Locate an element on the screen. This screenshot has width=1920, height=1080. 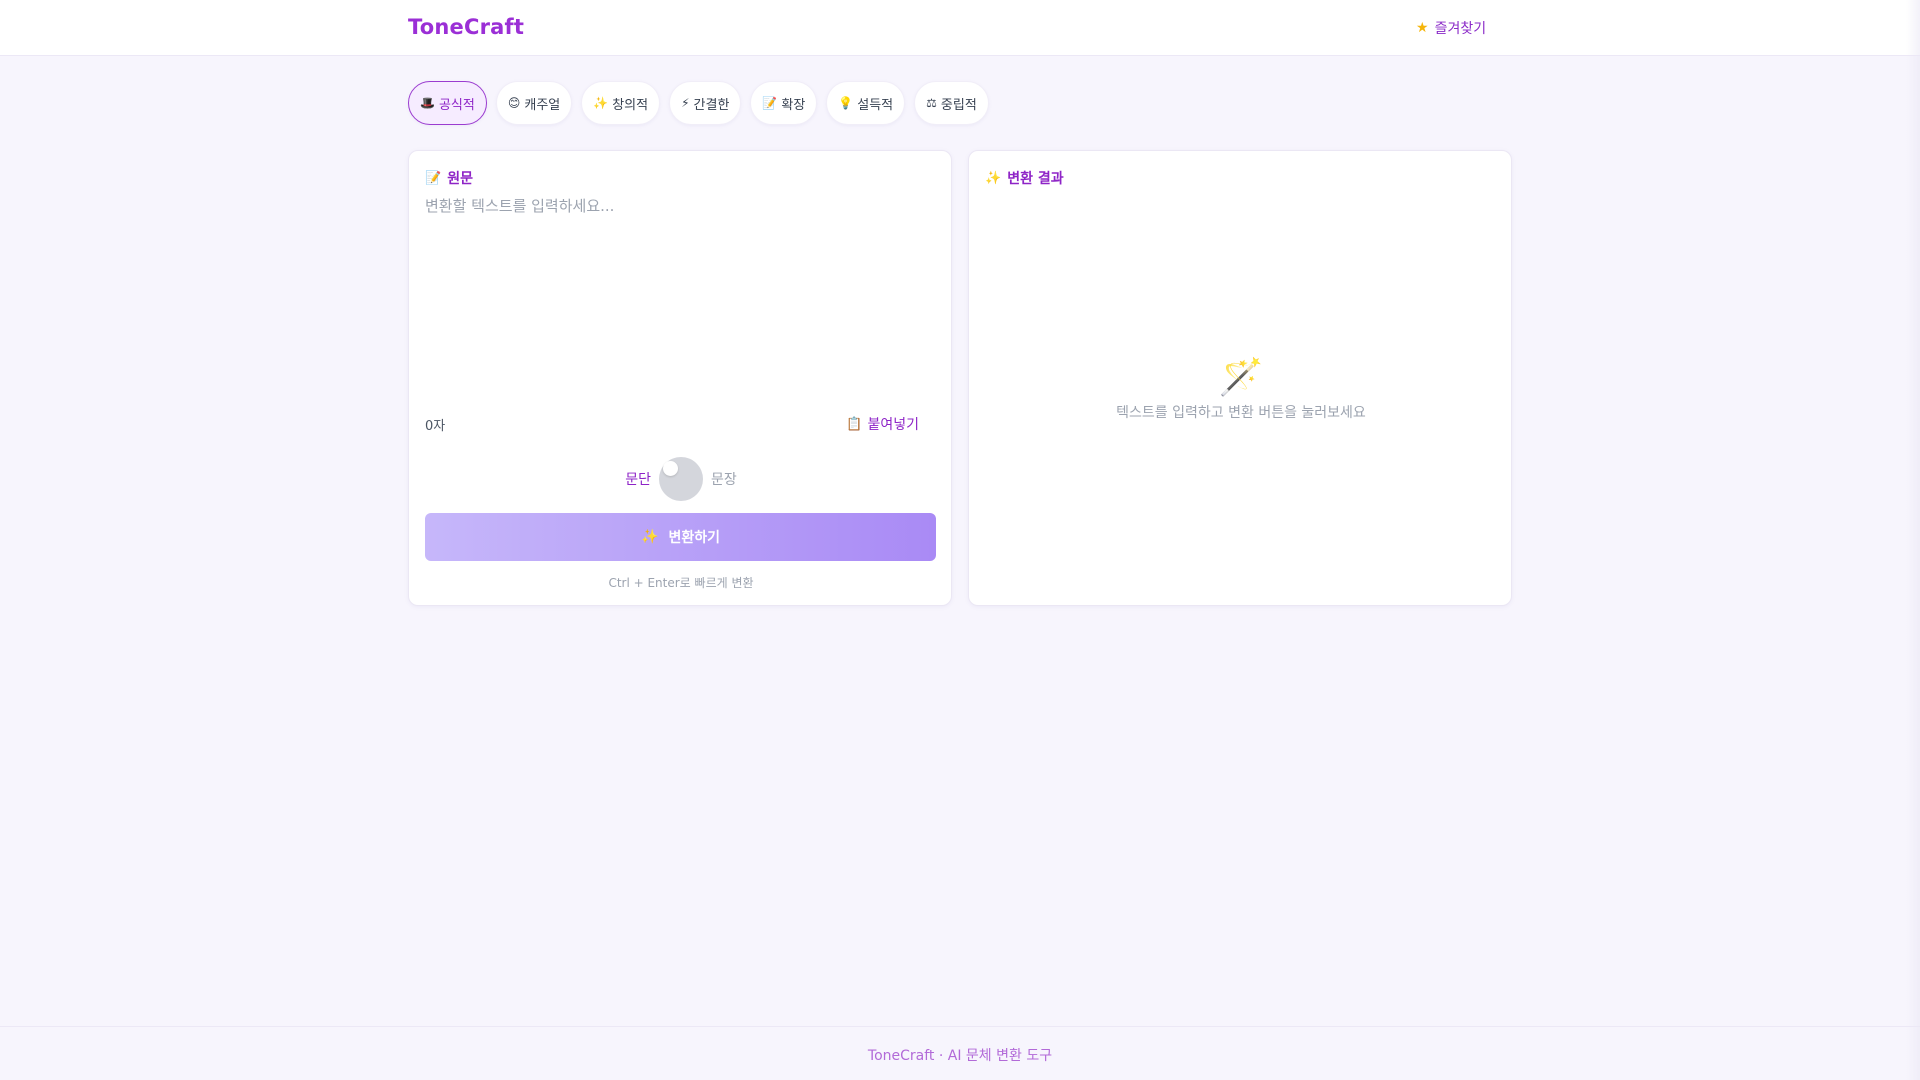
tone-icon: ⚖ is located at coordinates (931, 103).